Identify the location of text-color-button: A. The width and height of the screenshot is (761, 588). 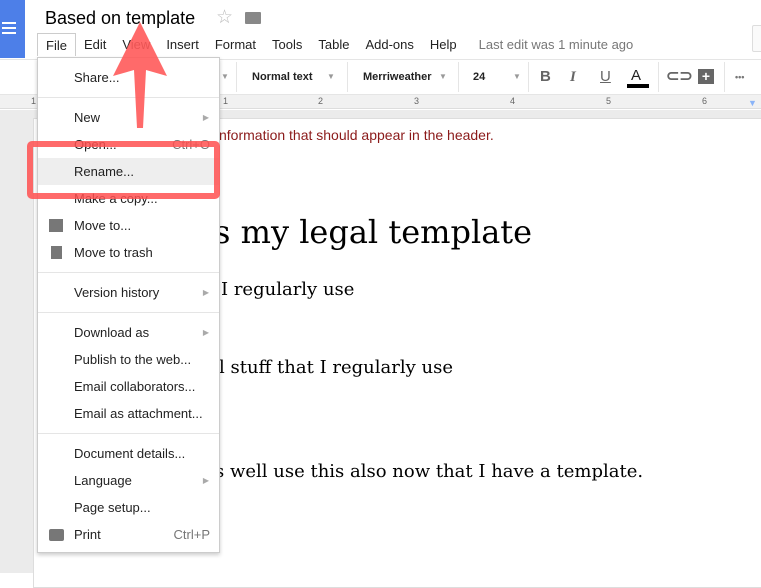
(636, 77).